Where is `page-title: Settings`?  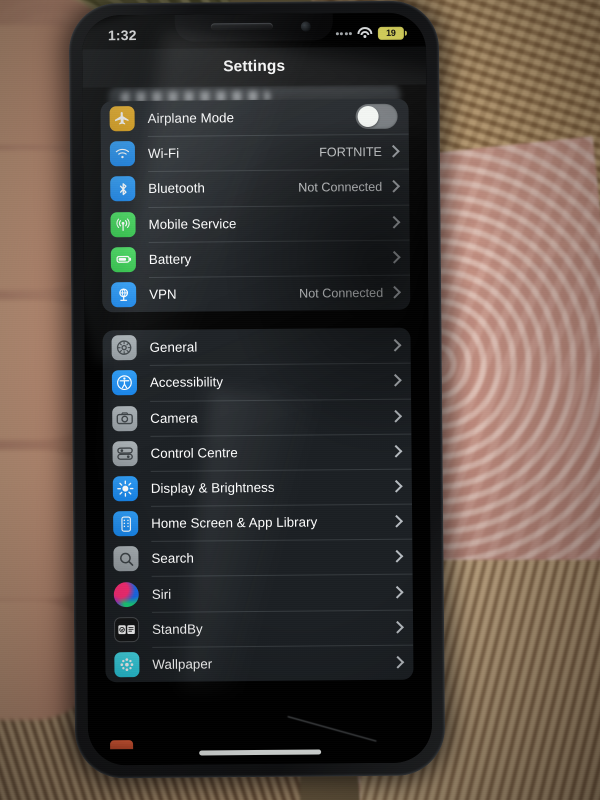
page-title: Settings is located at coordinates (254, 66).